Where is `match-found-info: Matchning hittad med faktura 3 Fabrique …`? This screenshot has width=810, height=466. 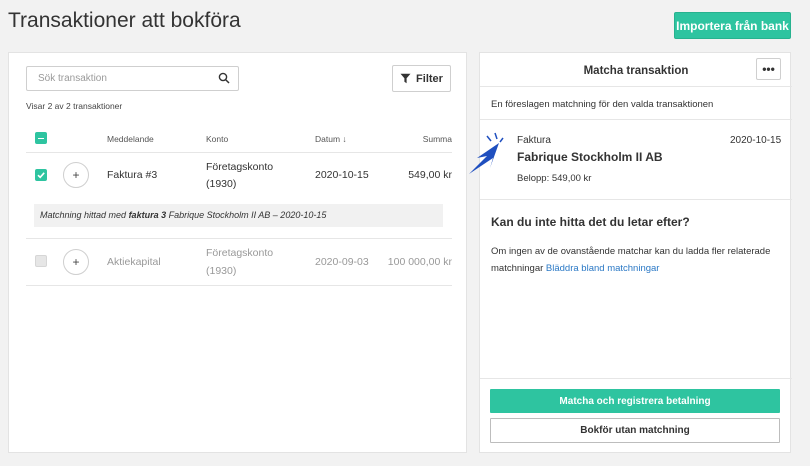
match-found-info: Matchning hittad med faktura 3 Fabrique … is located at coordinates (238, 215).